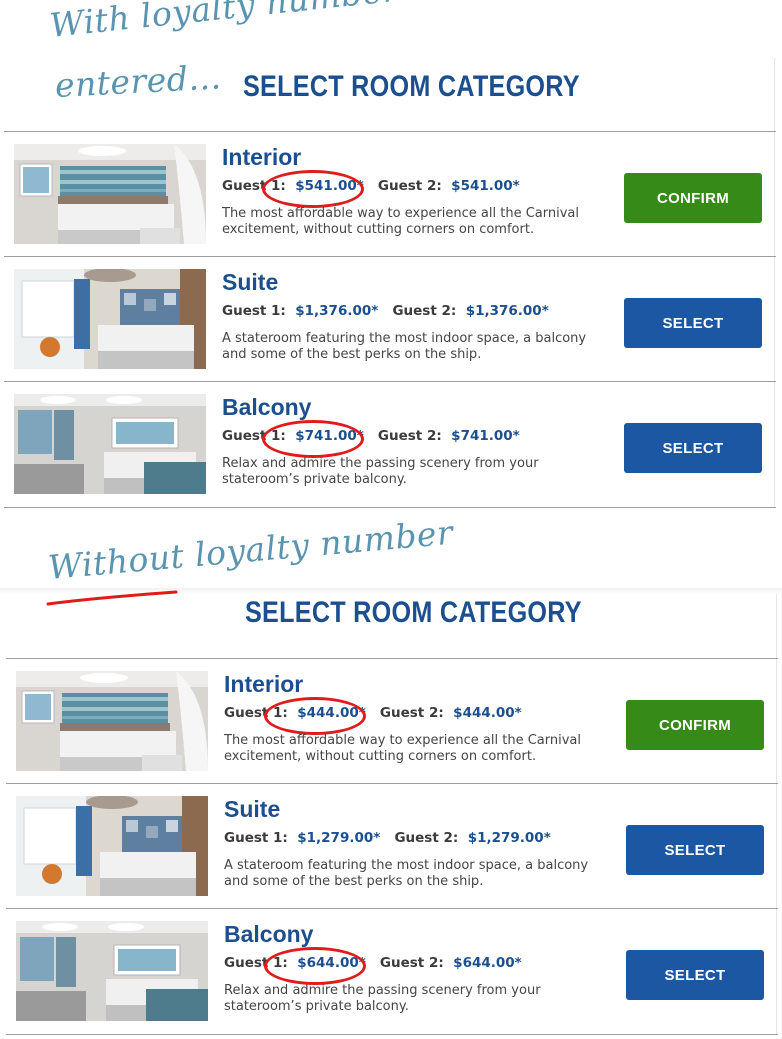 The width and height of the screenshot is (782, 1039). I want to click on annotation-with-loyalty: With loyalty number, so click(224, 22).